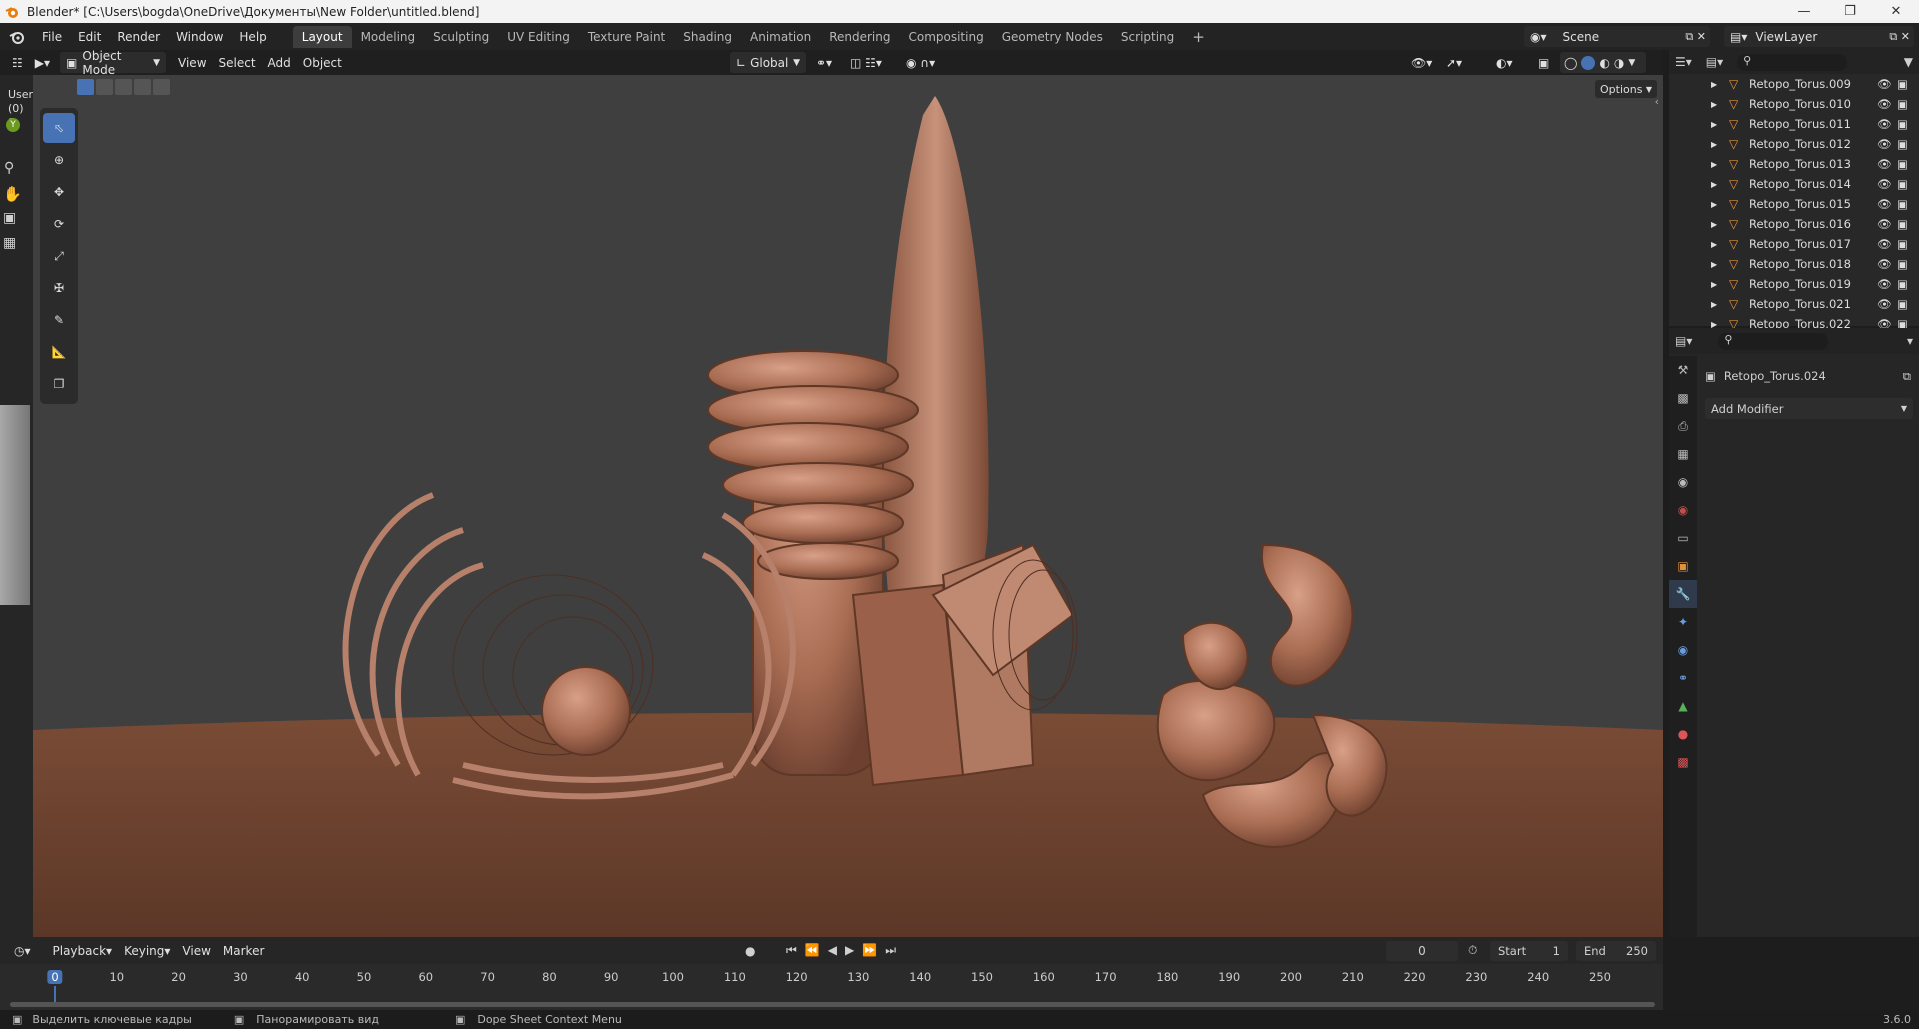 This screenshot has height=1029, width=1919. I want to click on tab-animation: Animation, so click(780, 37).